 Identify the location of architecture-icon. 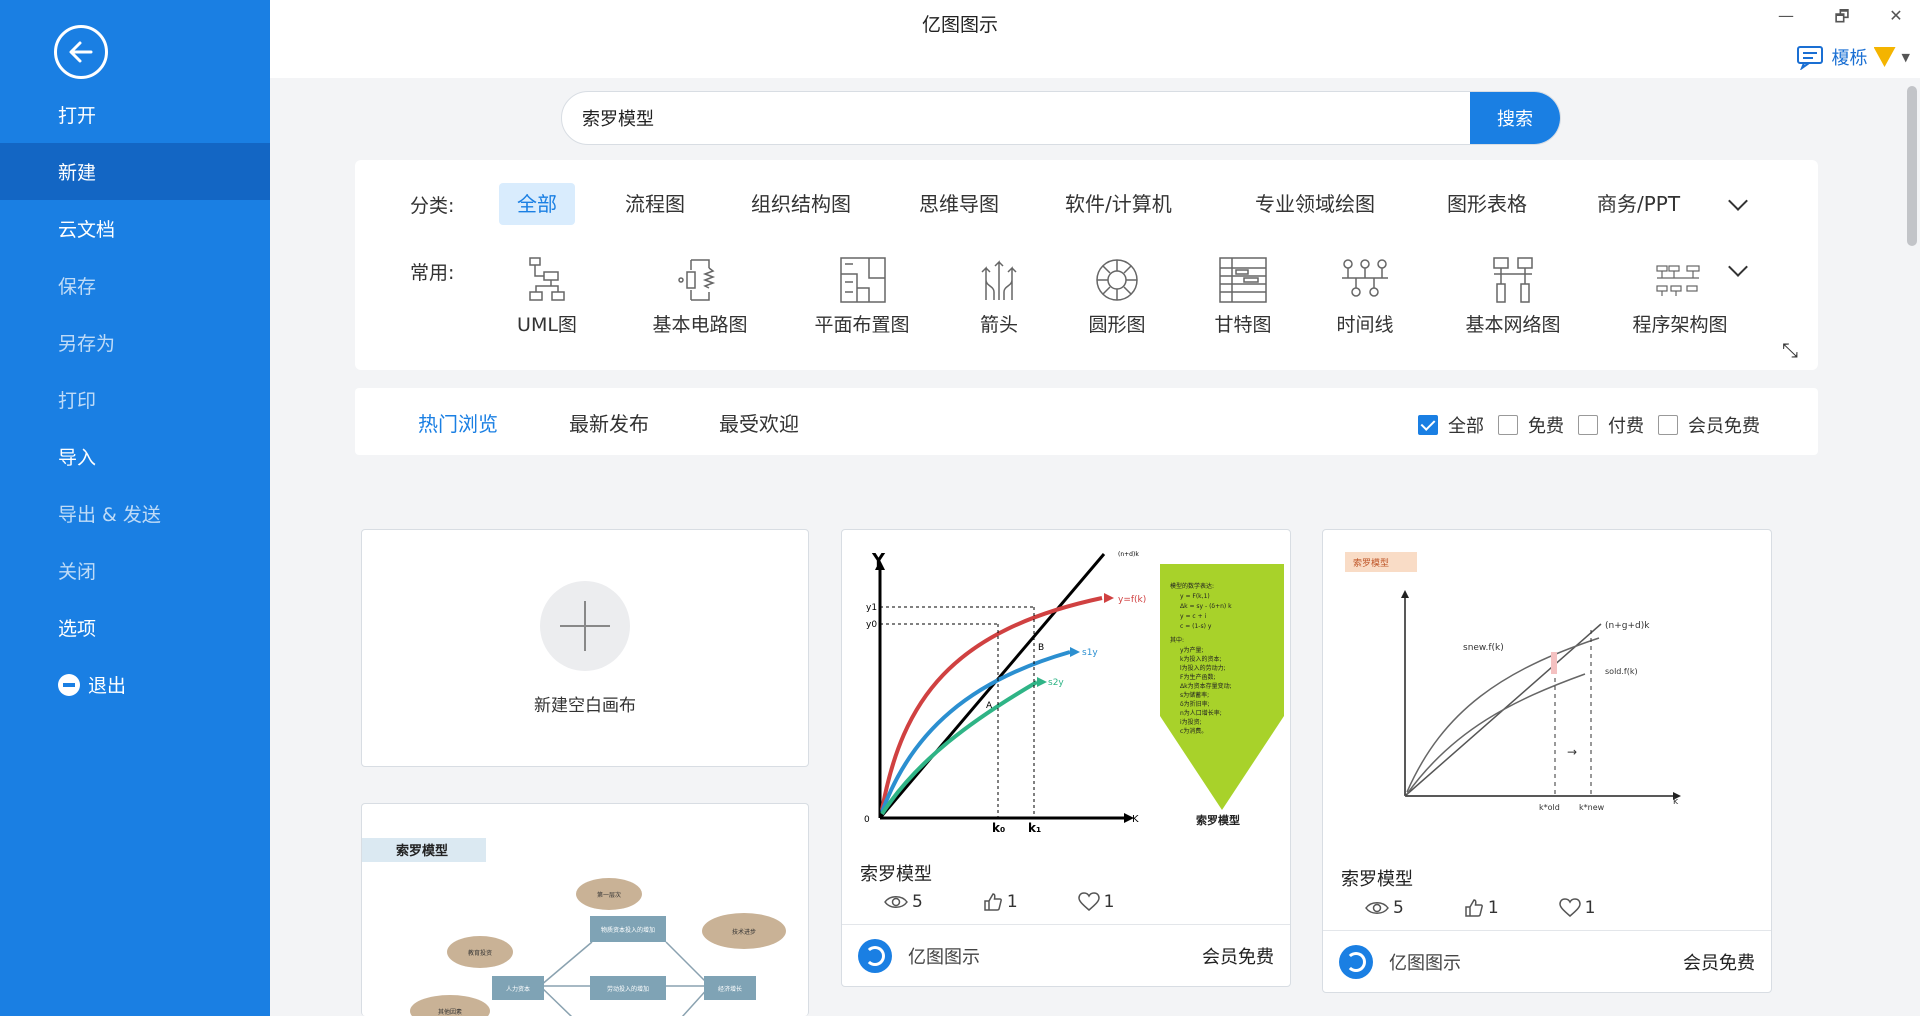
(1678, 280).